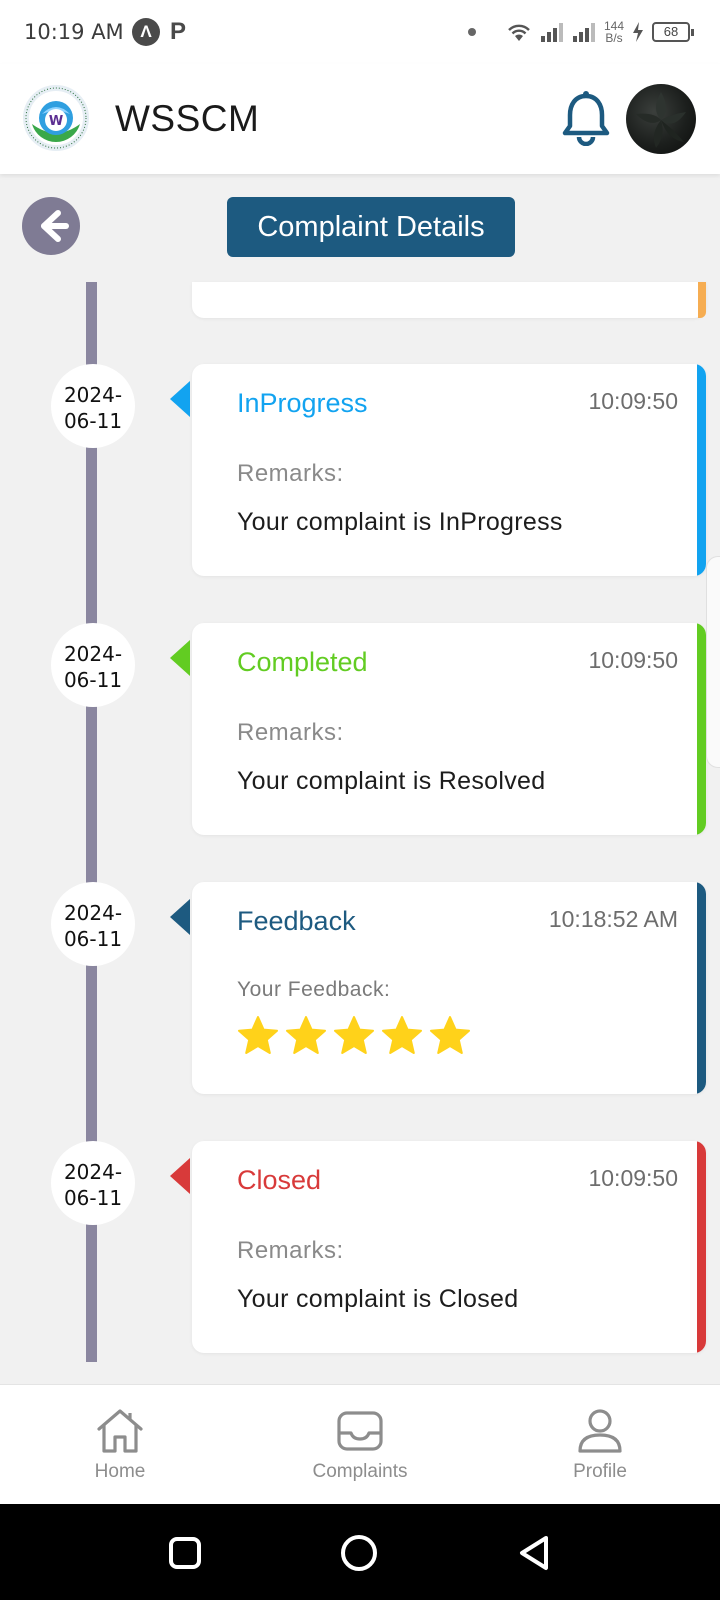 Image resolution: width=720 pixels, height=1600 pixels. I want to click on charging-icon, so click(638, 32).